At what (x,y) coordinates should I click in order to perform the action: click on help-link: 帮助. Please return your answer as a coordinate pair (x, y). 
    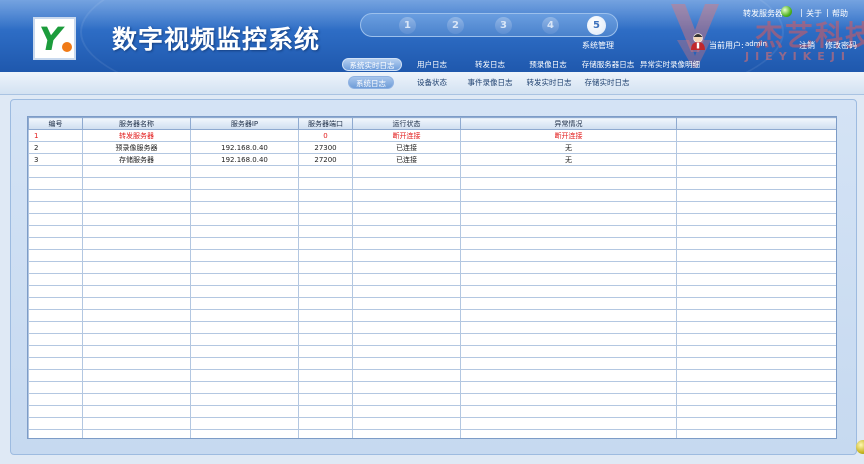
    Looking at the image, I should click on (840, 13).